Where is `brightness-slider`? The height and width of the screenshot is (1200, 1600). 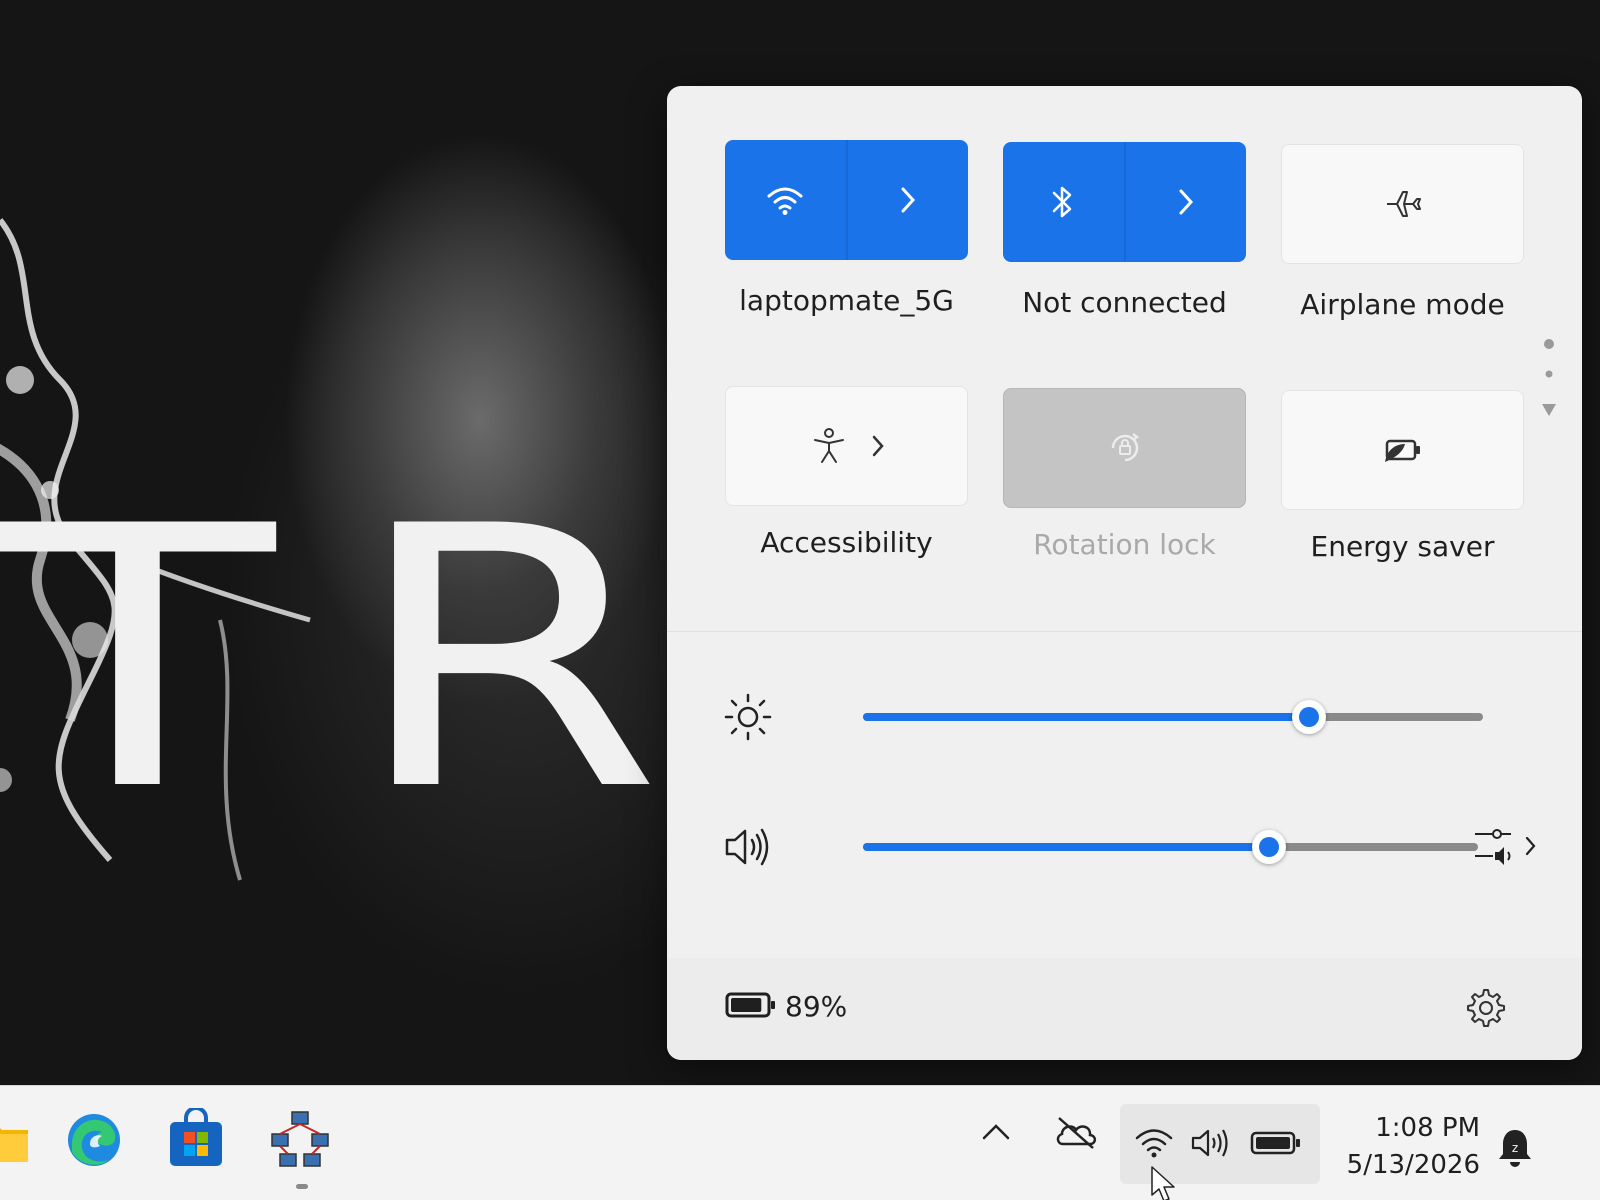 brightness-slider is located at coordinates (1173, 717).